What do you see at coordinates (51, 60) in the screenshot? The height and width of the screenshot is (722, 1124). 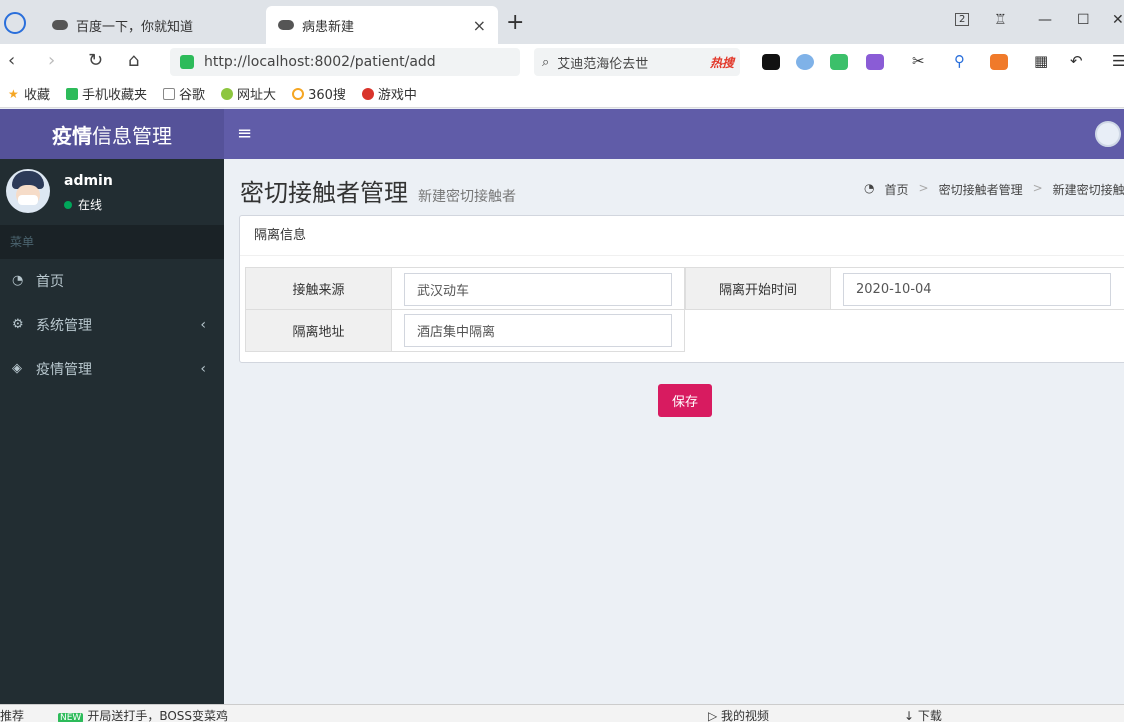 I see `forward-icon: ›` at bounding box center [51, 60].